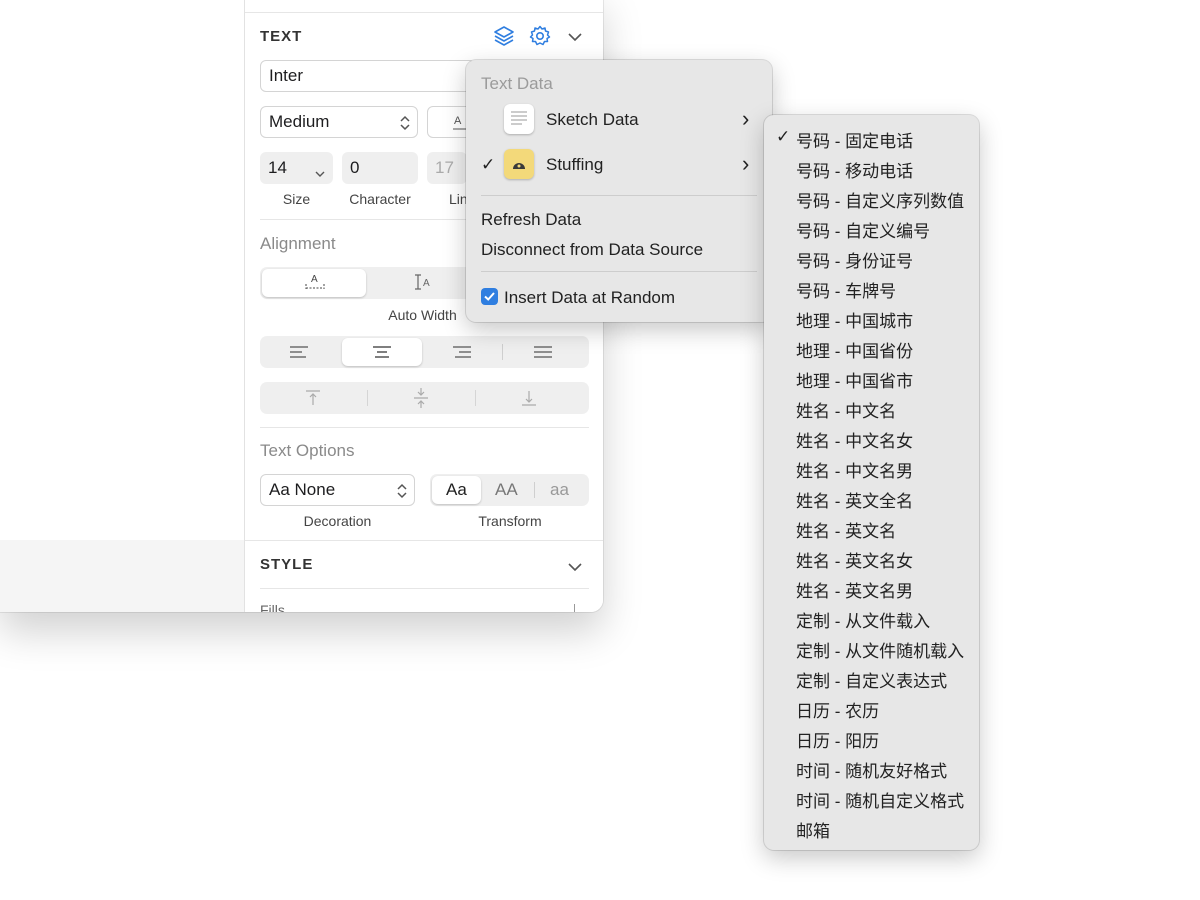  What do you see at coordinates (510, 521) in the screenshot?
I see `transform-label: Transform` at bounding box center [510, 521].